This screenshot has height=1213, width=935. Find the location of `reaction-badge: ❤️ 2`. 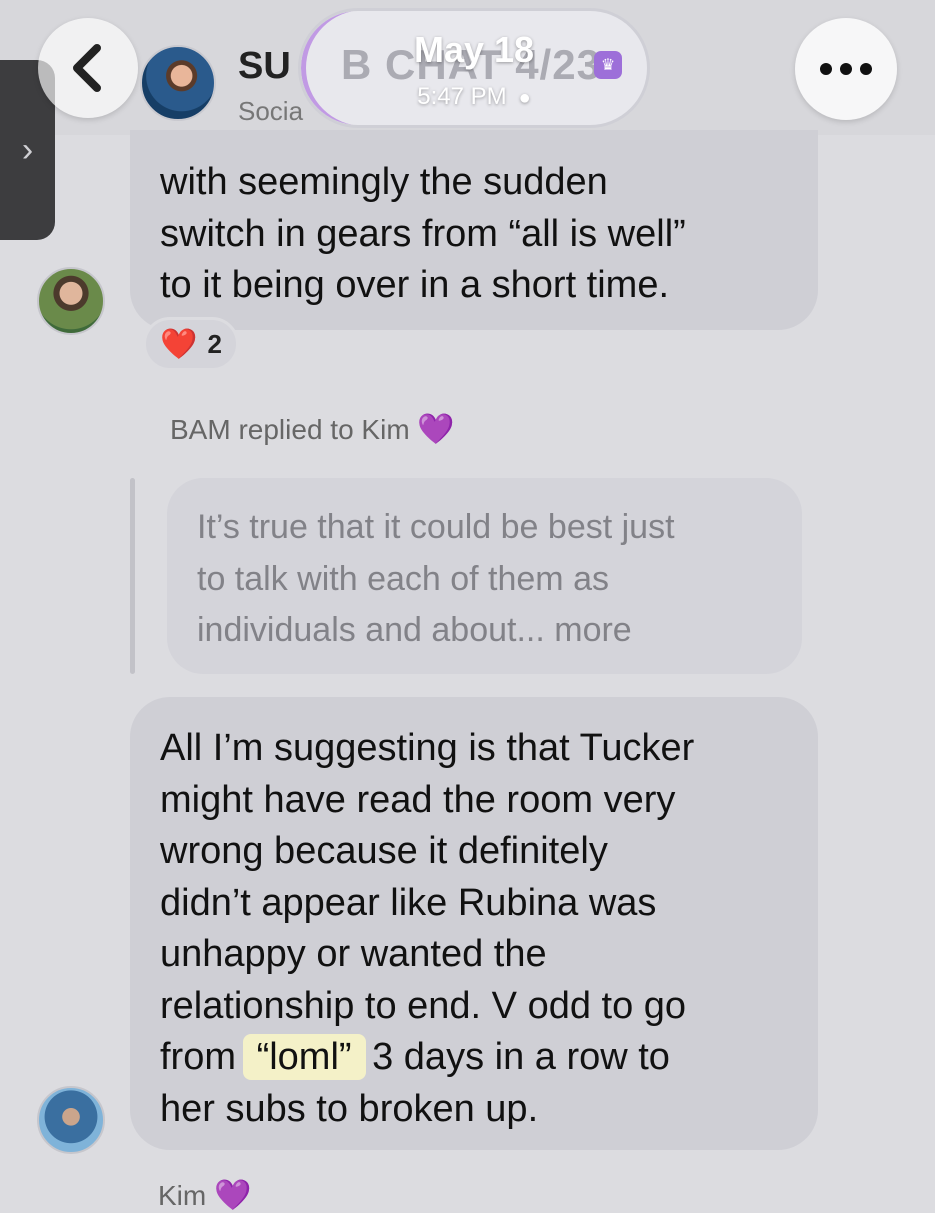

reaction-badge: ❤️ 2 is located at coordinates (191, 344).